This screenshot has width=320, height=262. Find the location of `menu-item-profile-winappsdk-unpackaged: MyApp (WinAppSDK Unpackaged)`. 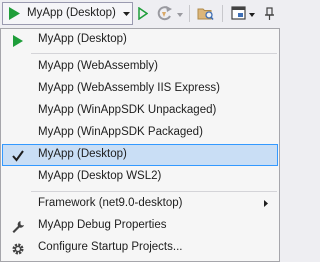

menu-item-profile-winappsdk-unpackaged: MyApp (WinAppSDK Unpackaged) is located at coordinates (140, 111).